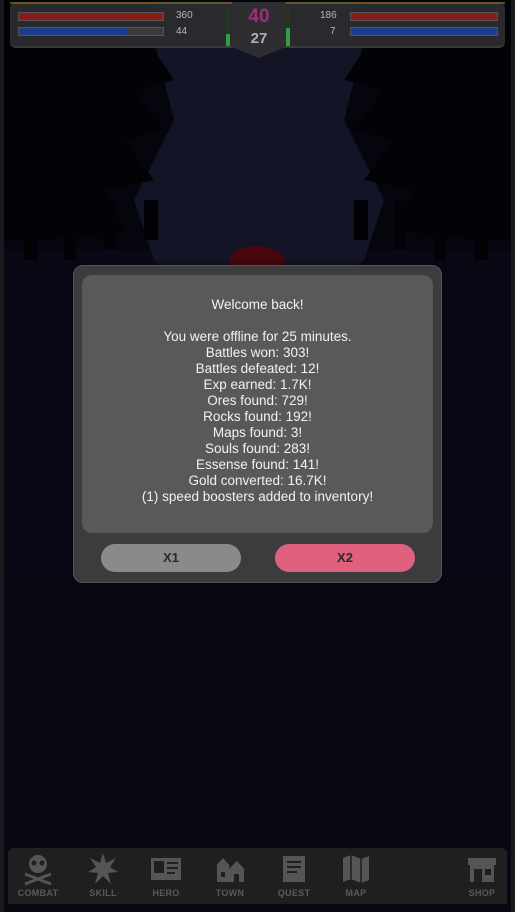  What do you see at coordinates (345, 558) in the screenshot?
I see `x2-button: X2` at bounding box center [345, 558].